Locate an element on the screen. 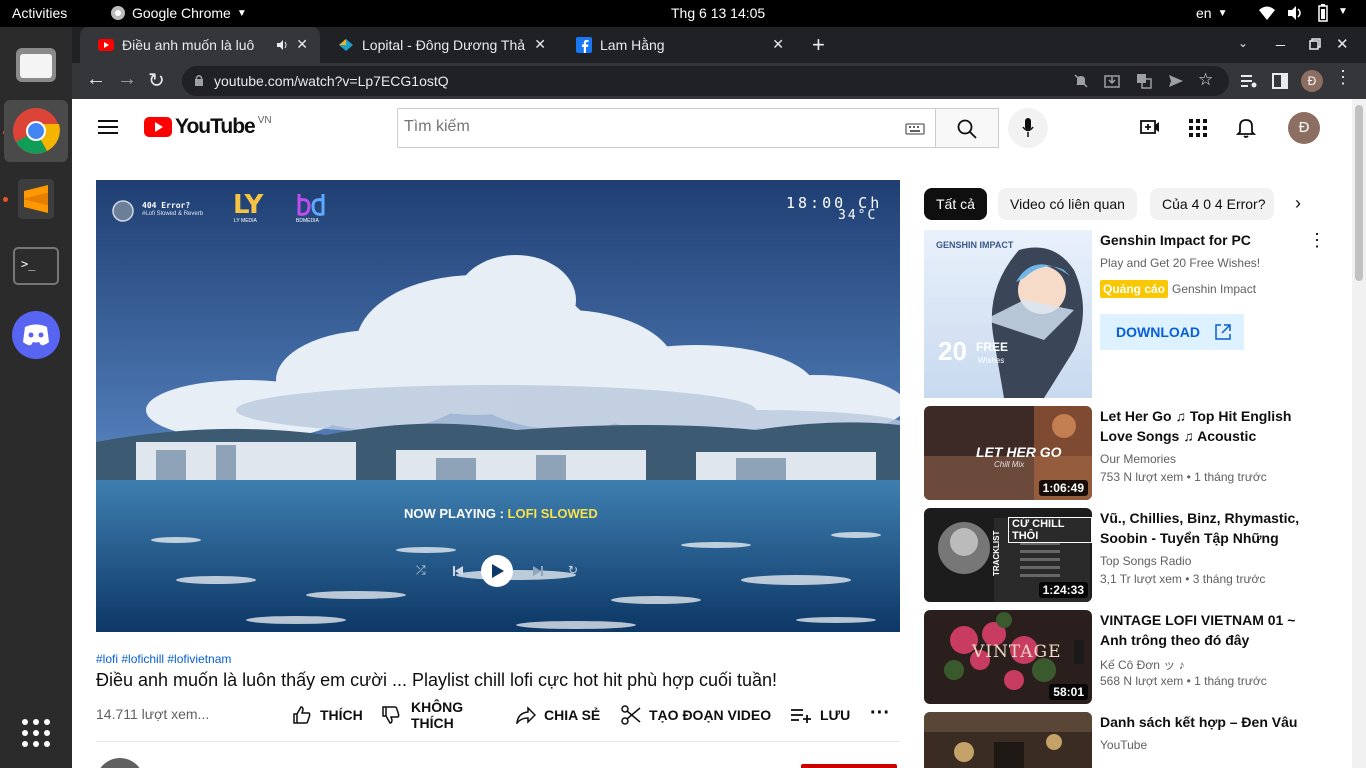 The height and width of the screenshot is (768, 1366). dock-chrome is located at coordinates (36, 131).